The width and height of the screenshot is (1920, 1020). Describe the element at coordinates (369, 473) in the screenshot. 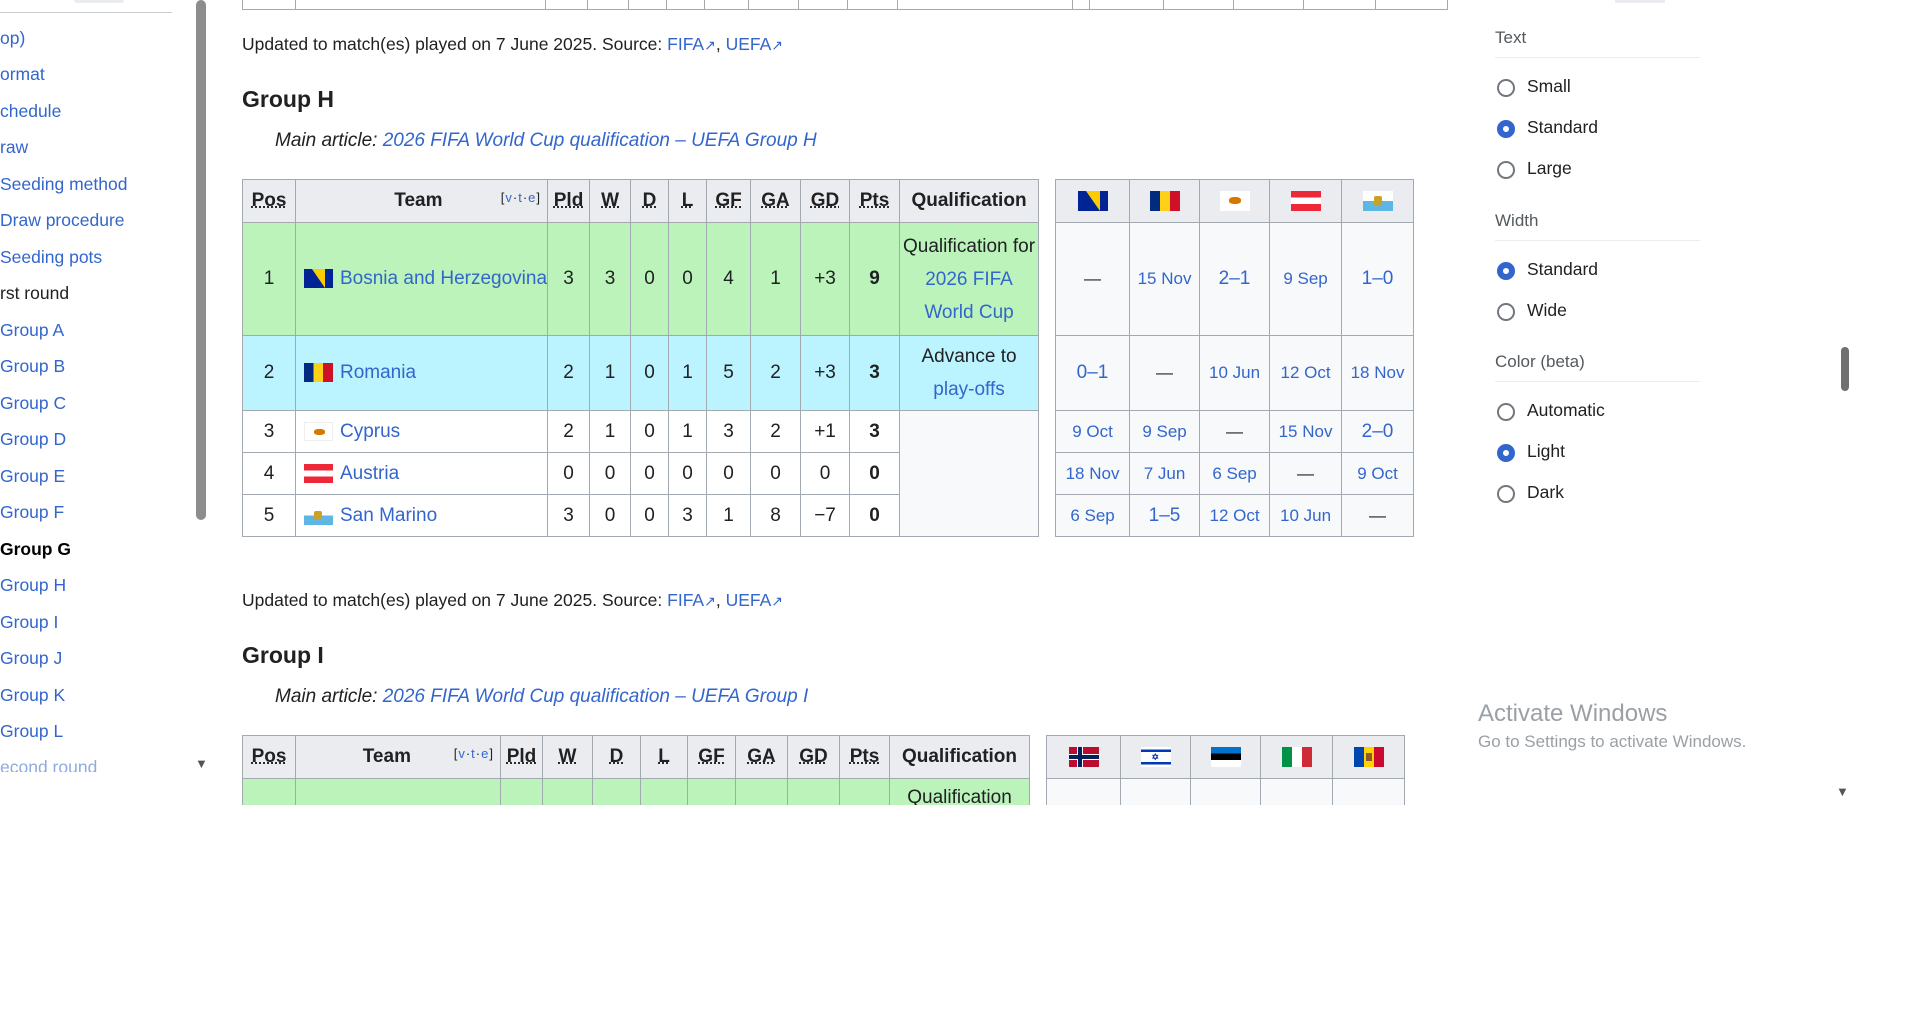

I see `team-link-austria: Austria` at that location.